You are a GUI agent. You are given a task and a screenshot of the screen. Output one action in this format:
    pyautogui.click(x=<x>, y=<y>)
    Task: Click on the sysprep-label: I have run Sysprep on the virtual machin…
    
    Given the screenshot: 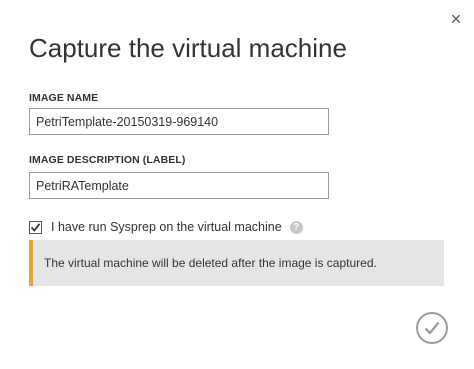 What is the action you would take?
    pyautogui.click(x=166, y=227)
    